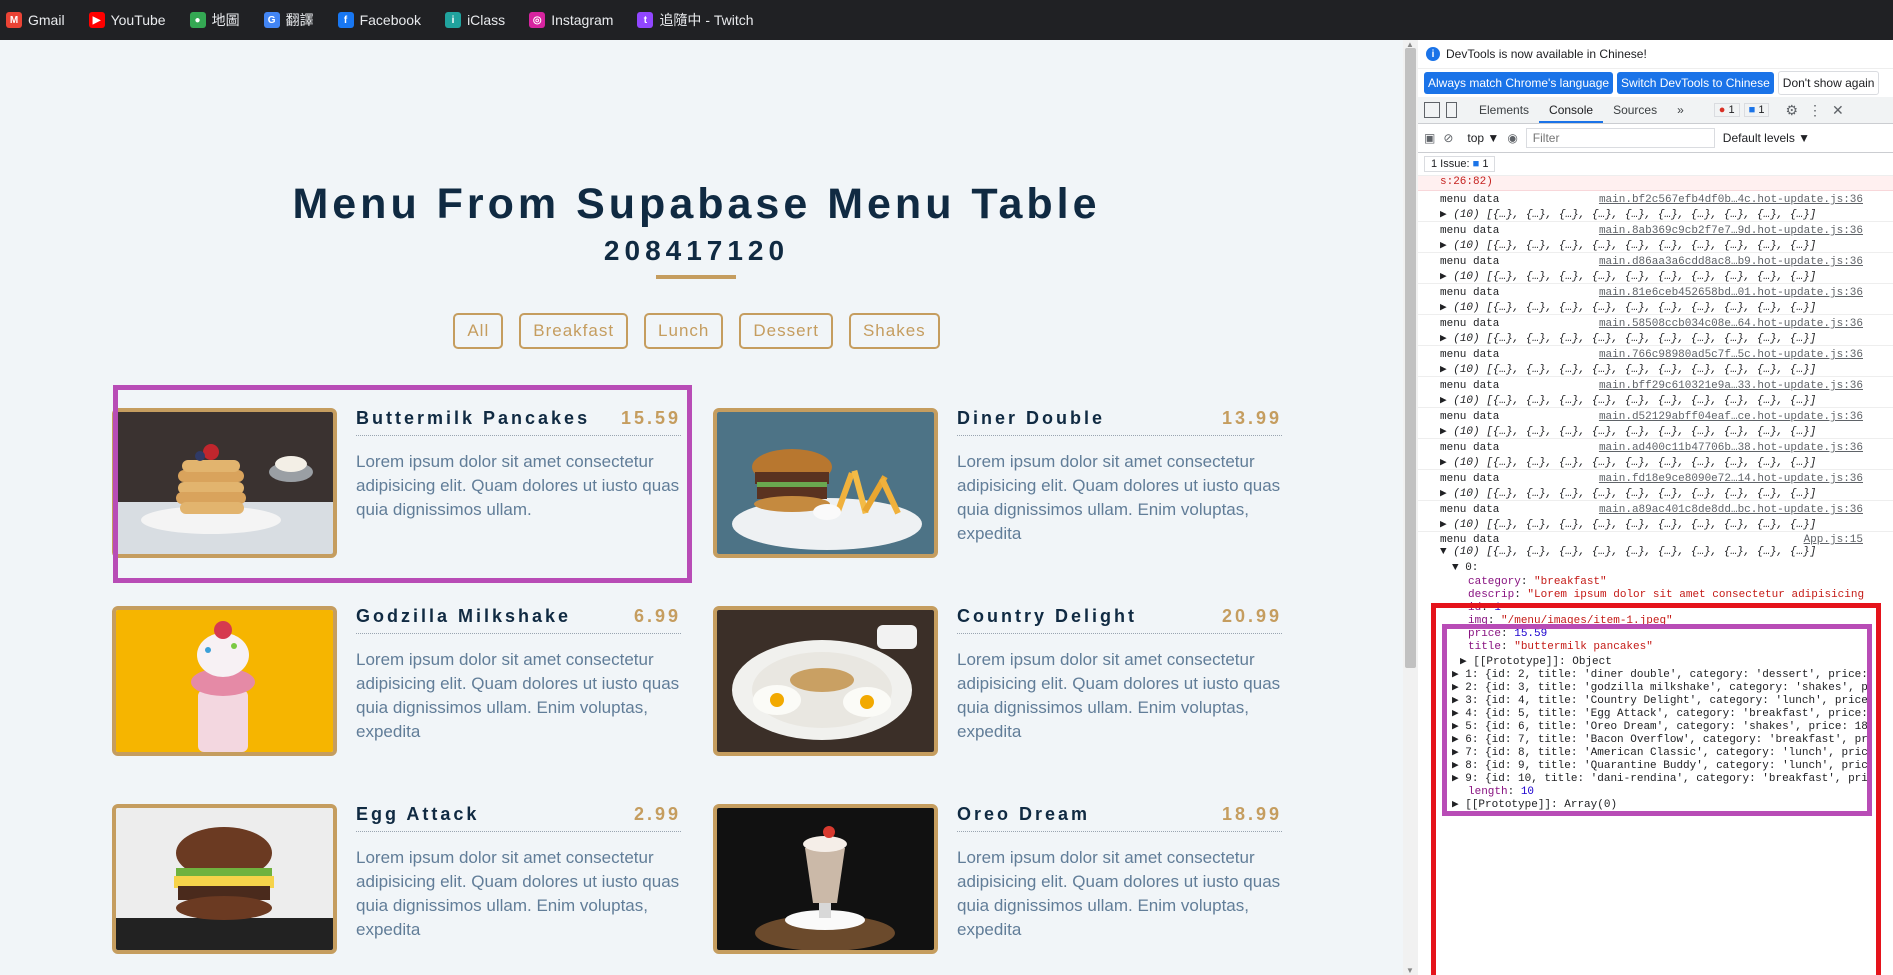  Describe the element at coordinates (1722, 110) in the screenshot. I see `error-icon: ●` at that location.